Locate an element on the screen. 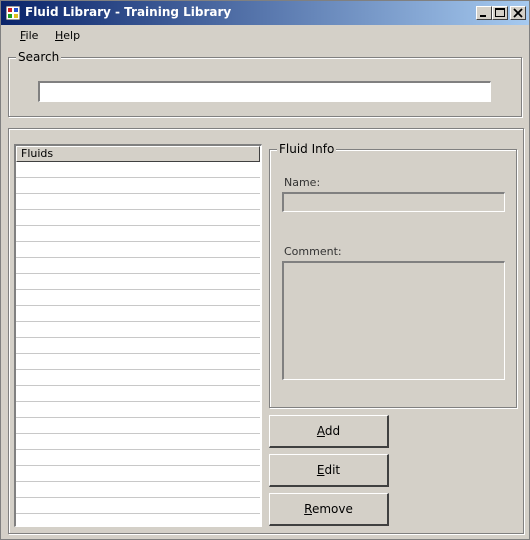  window-title: Fluid Library - Training Library is located at coordinates (128, 12).